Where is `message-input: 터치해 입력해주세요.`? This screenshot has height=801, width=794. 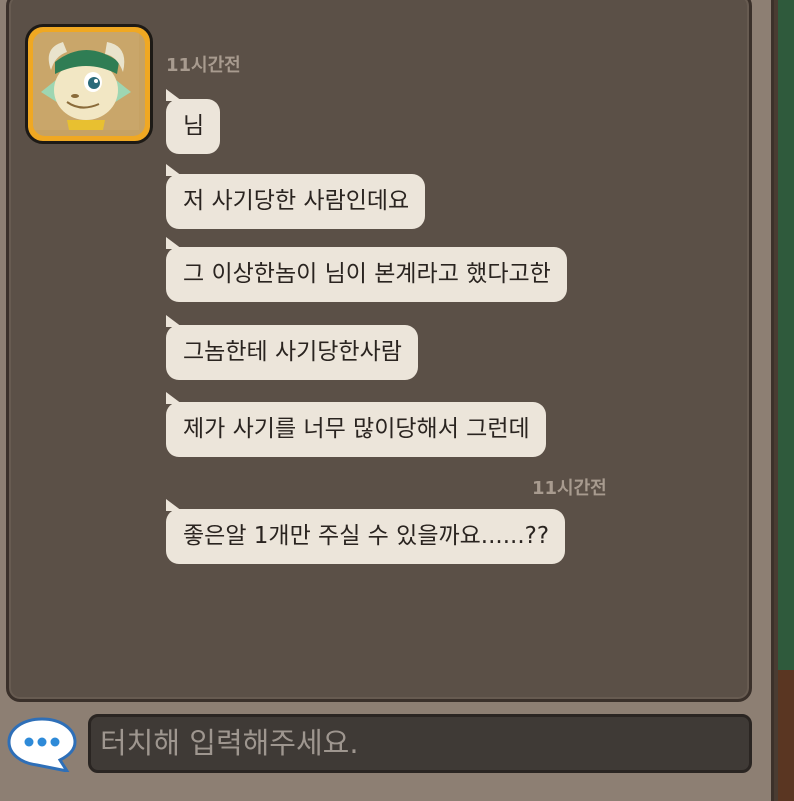
message-input: 터치해 입력해주세요. is located at coordinates (420, 743).